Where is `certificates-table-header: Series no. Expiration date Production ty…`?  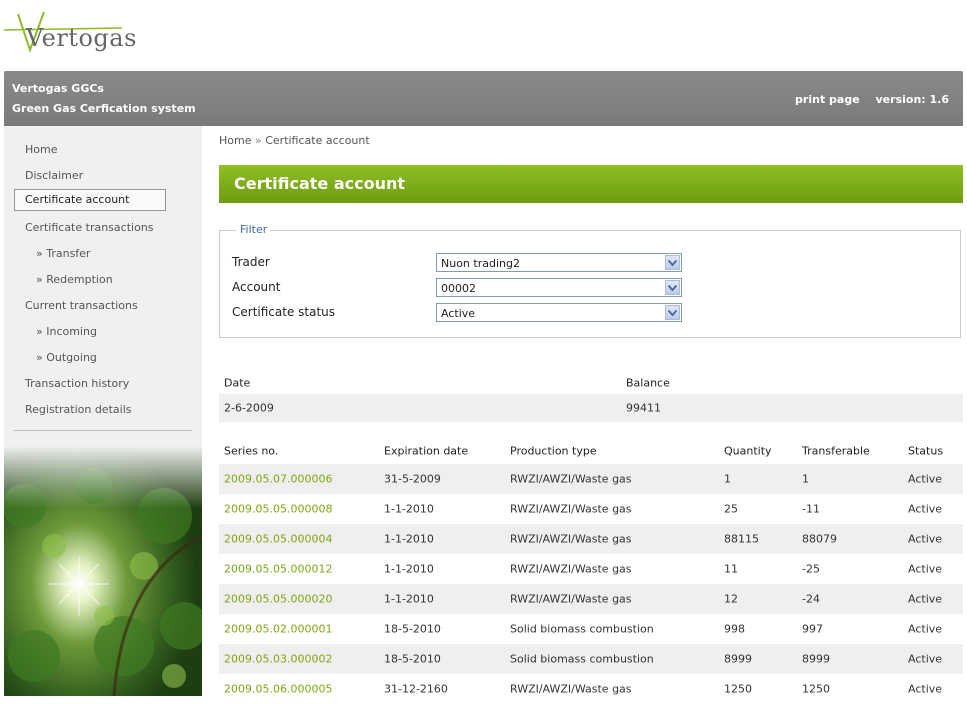 certificates-table-header: Series no. Expiration date Production ty… is located at coordinates (591, 451).